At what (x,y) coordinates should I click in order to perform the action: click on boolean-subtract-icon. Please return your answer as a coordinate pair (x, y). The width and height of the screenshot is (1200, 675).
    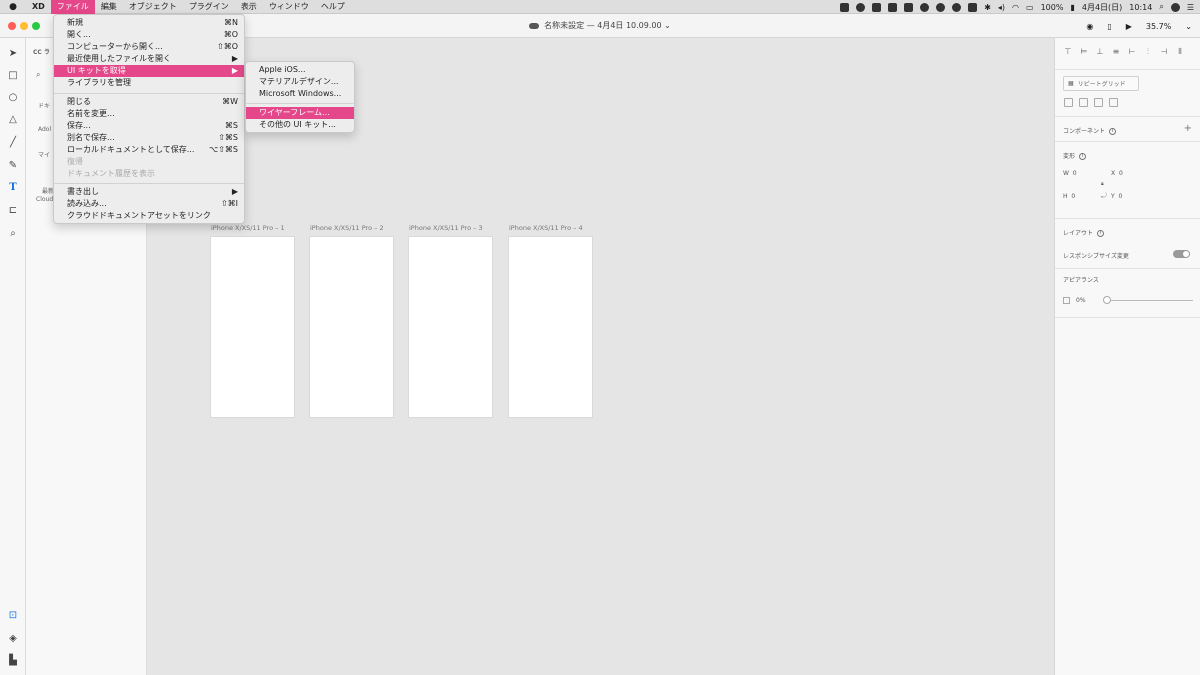
    Looking at the image, I should click on (1083, 102).